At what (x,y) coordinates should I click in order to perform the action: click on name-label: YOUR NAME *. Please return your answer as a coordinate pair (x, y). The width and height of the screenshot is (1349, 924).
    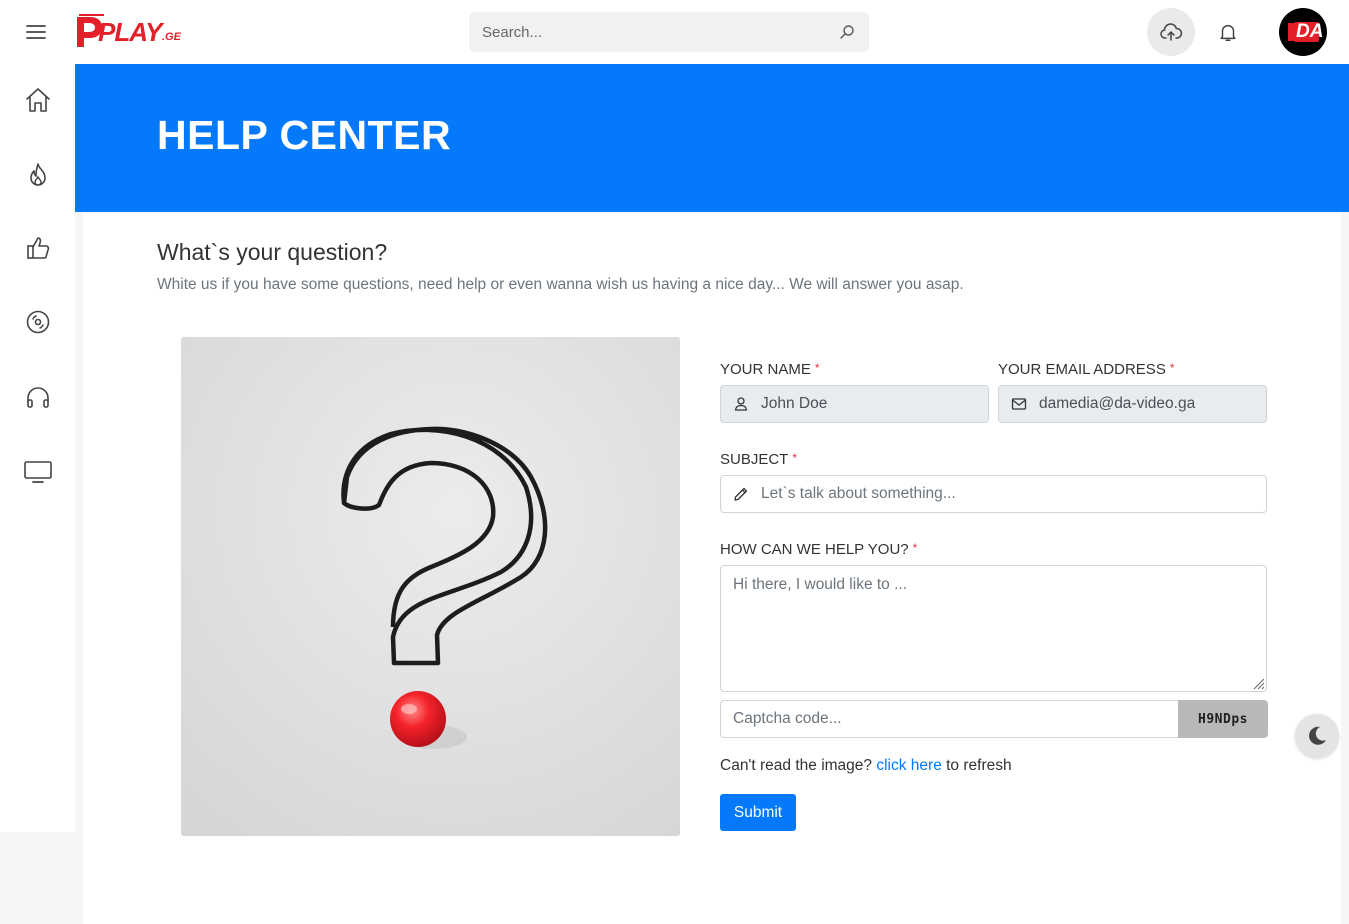
    Looking at the image, I should click on (770, 369).